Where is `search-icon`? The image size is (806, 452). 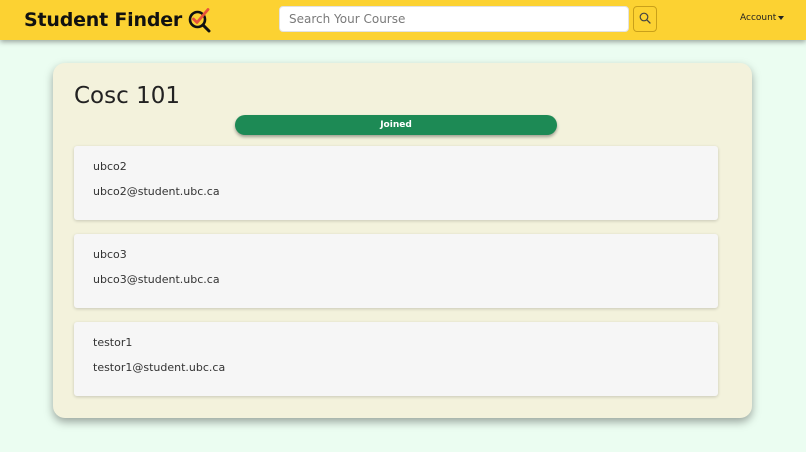 search-icon is located at coordinates (645, 19).